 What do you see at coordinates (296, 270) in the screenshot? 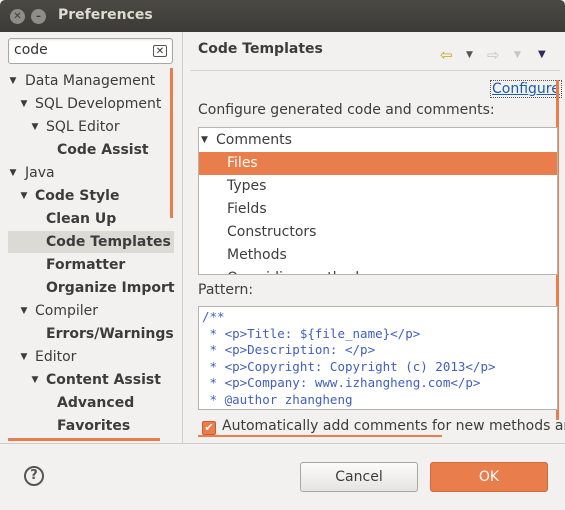
I see `template-item-label: Overriding methods` at bounding box center [296, 270].